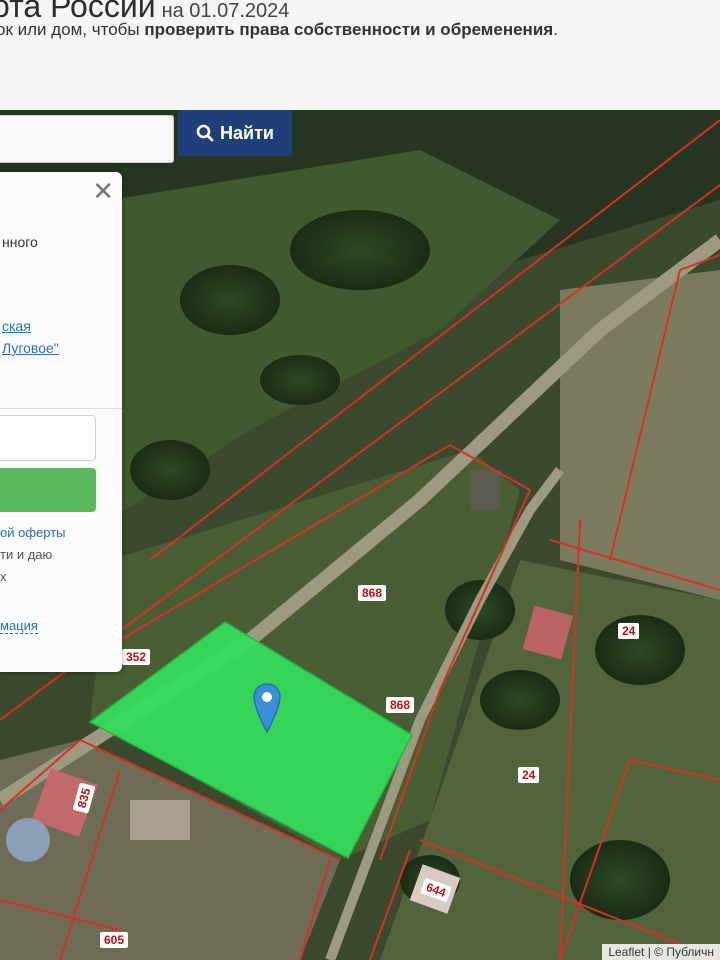  I want to click on address-link-line1: ская, so click(16, 326).